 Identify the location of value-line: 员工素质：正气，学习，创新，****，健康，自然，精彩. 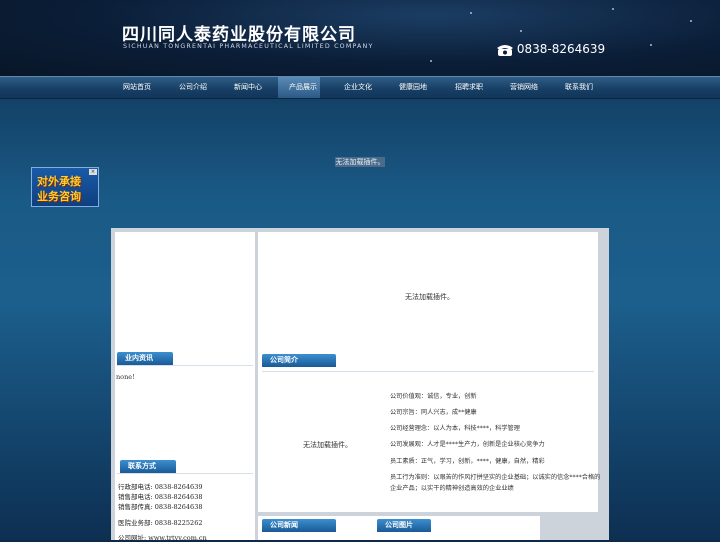
(467, 461).